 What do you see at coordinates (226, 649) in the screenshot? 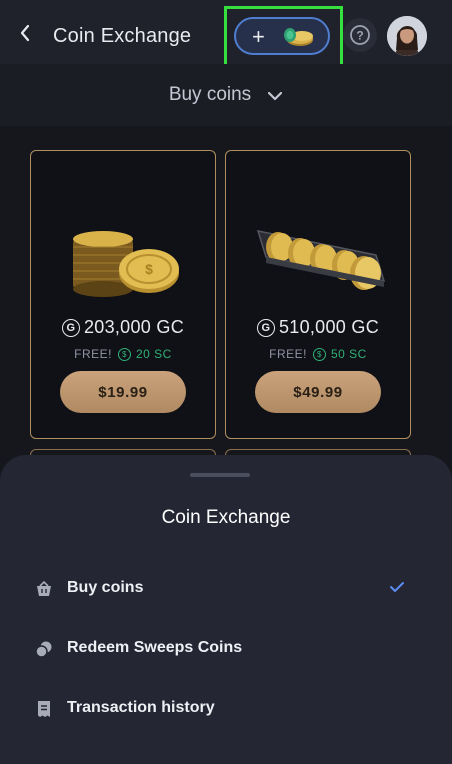
I see `menu-item-redeem-sweeps: Redeem Sweeps Coins` at bounding box center [226, 649].